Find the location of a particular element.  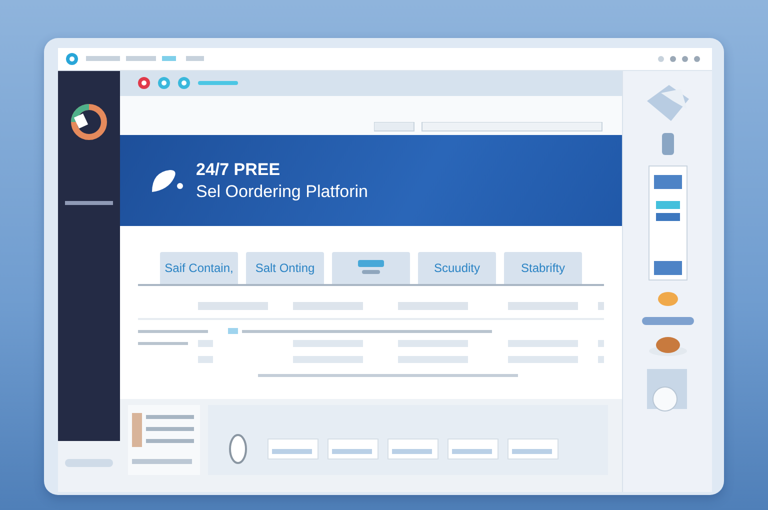

banner-headline: 24/7 PREE is located at coordinates (239, 170).